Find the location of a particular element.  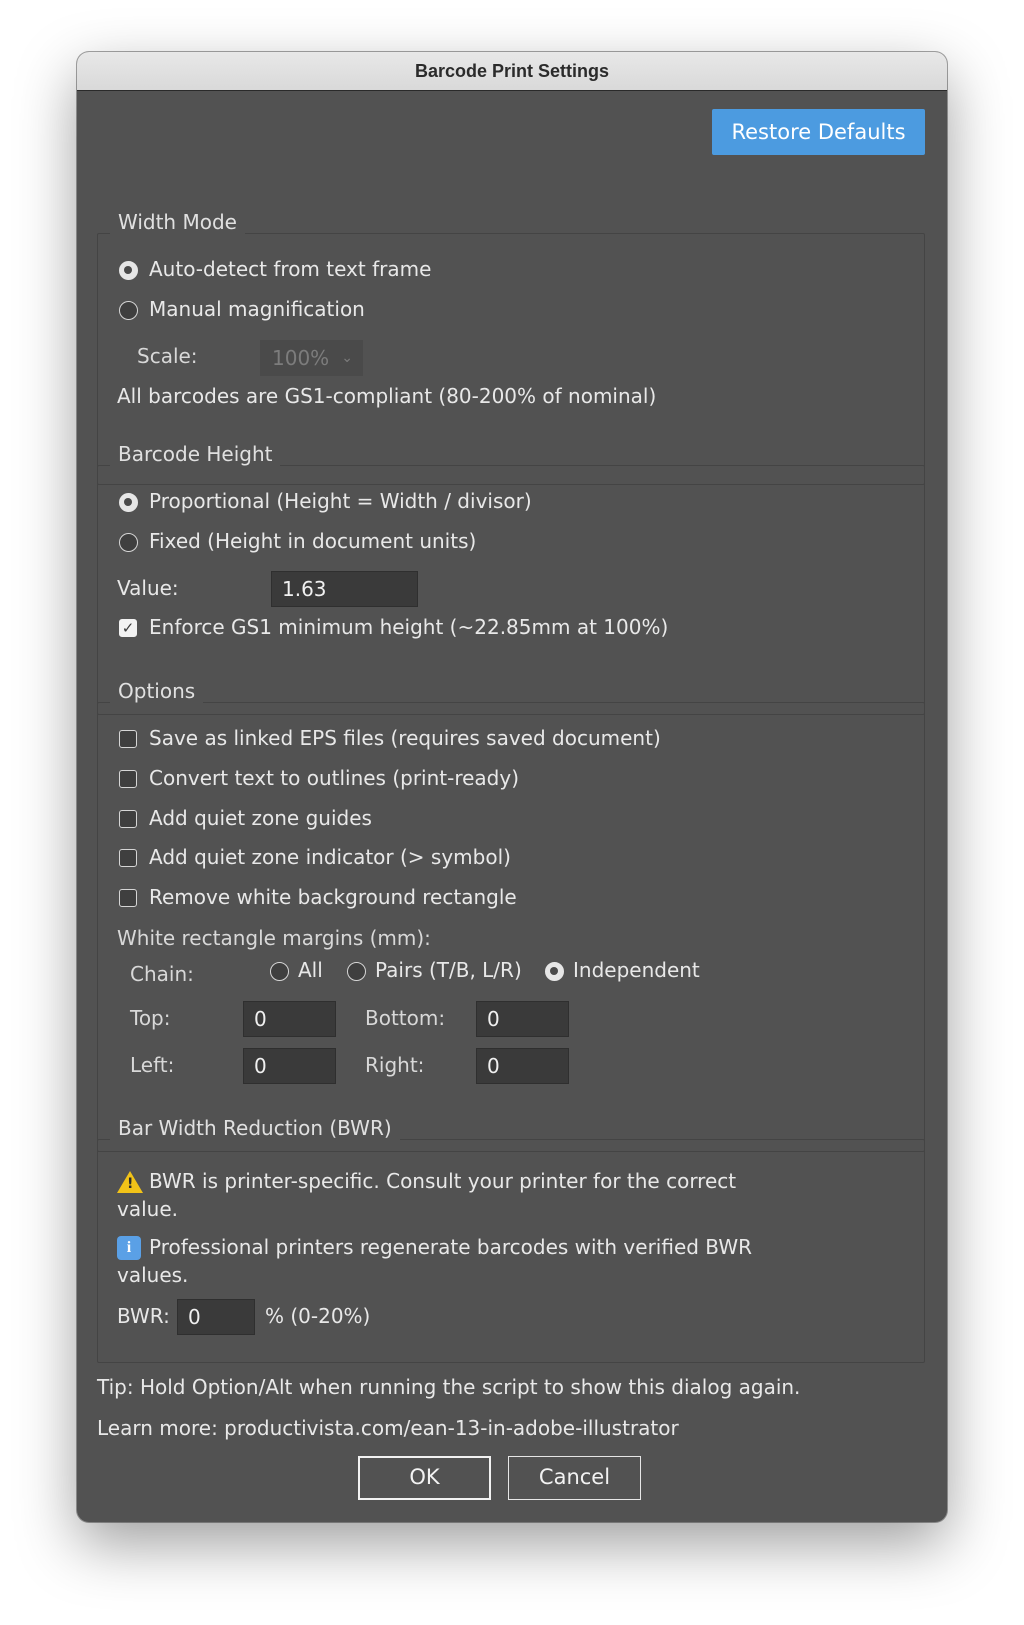

remove-white-bg-checkbox is located at coordinates (128, 898).